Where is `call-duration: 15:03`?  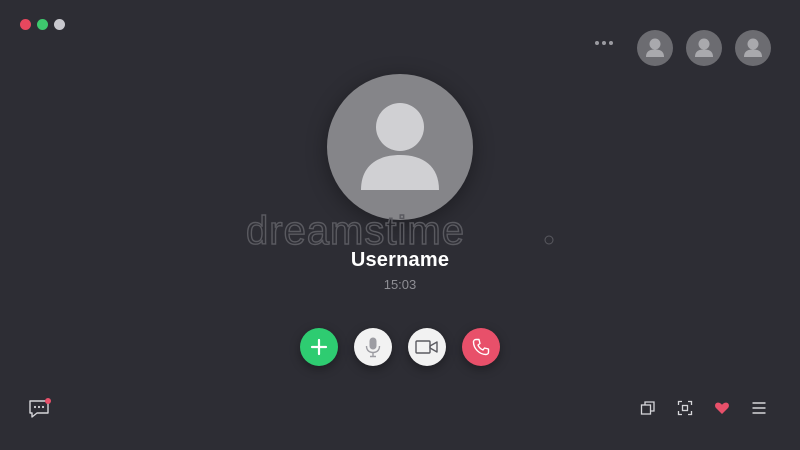
call-duration: 15:03 is located at coordinates (400, 284).